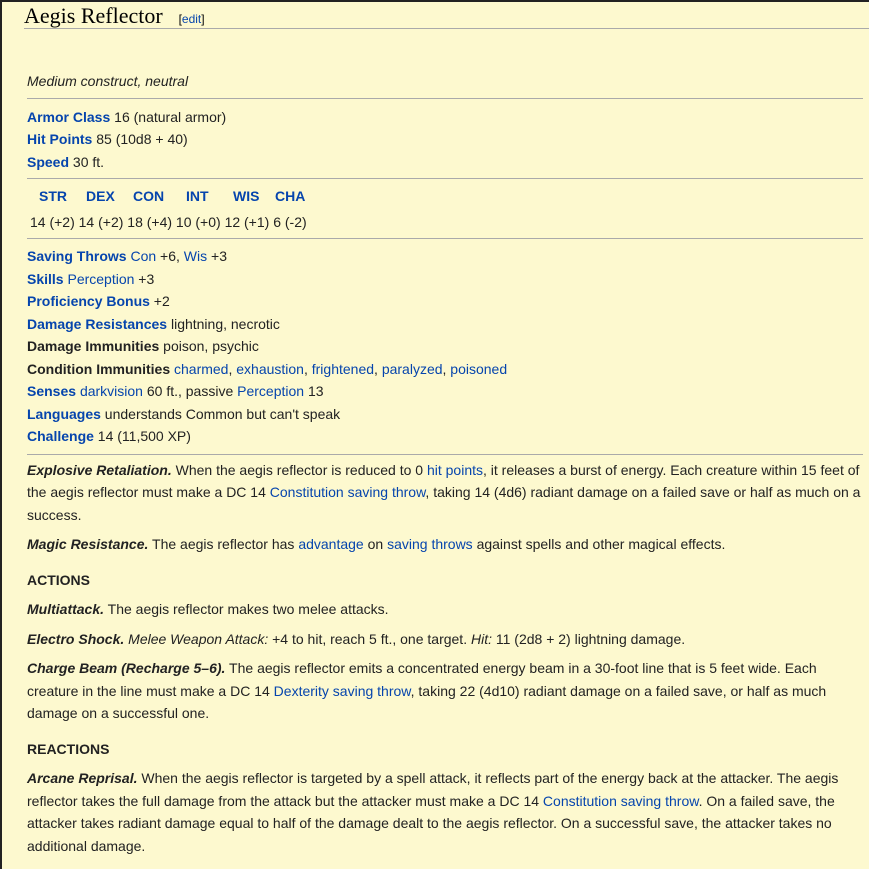  I want to click on action-name: Charge Beam (Recharge 5–6)., so click(126, 668).